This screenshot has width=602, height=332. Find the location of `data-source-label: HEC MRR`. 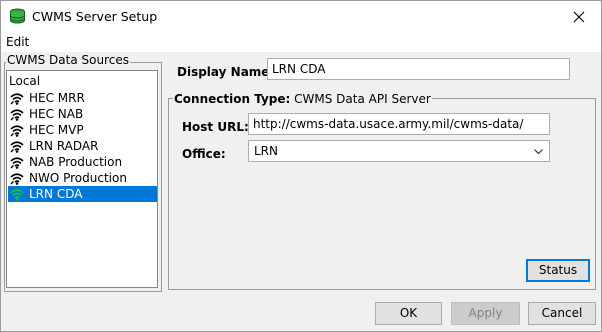

data-source-label: HEC MRR is located at coordinates (57, 98).